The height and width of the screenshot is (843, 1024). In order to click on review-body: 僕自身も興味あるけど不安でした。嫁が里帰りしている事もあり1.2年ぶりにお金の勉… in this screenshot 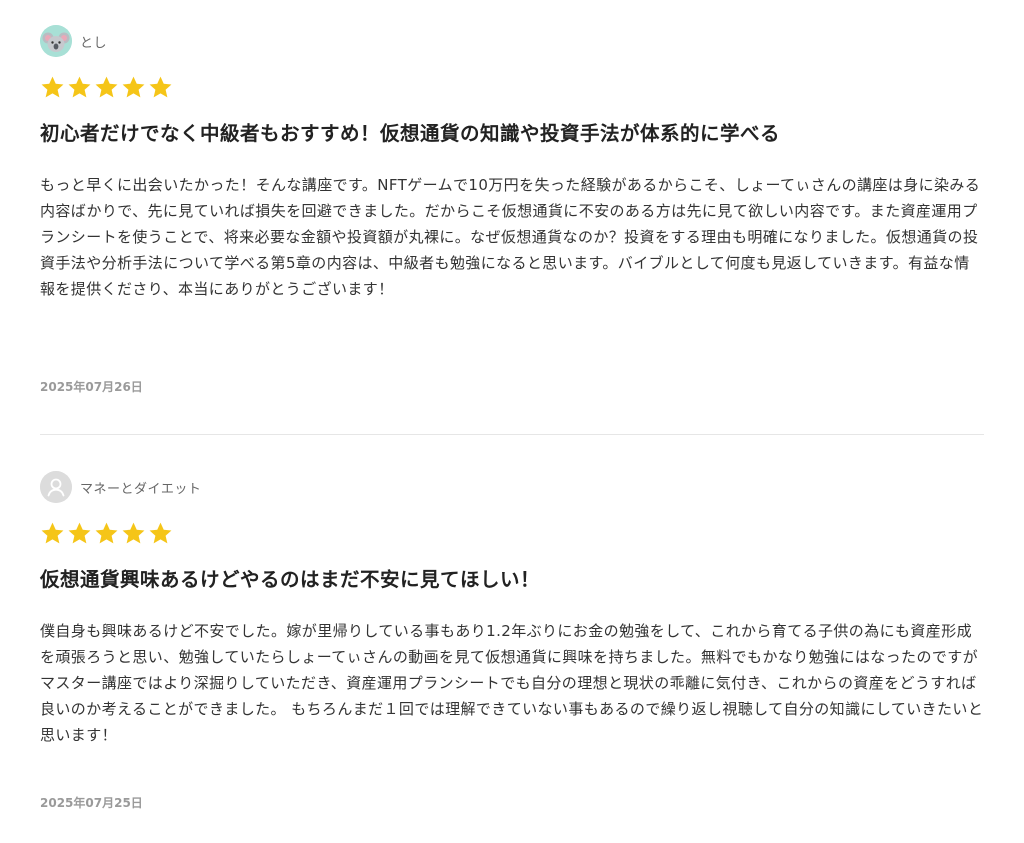, I will do `click(512, 683)`.